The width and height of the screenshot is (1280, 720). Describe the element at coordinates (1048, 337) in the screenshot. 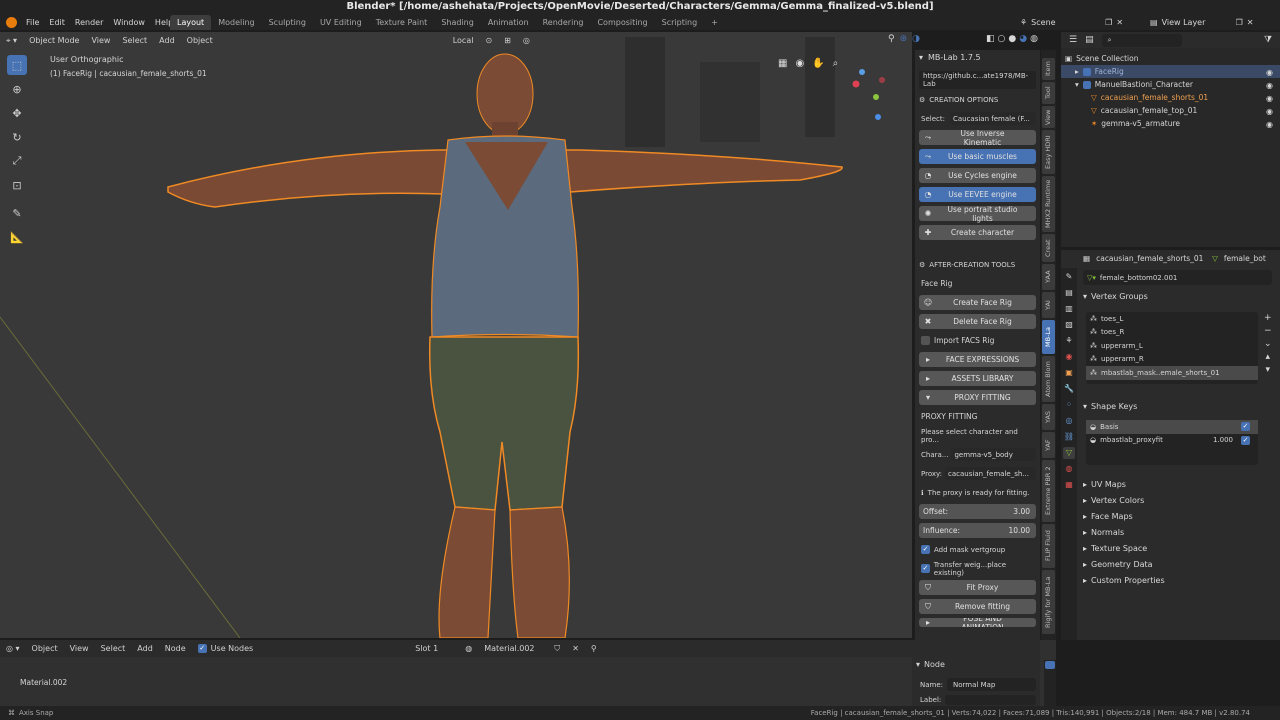

I see `tab-mb-lab: MB-La` at that location.